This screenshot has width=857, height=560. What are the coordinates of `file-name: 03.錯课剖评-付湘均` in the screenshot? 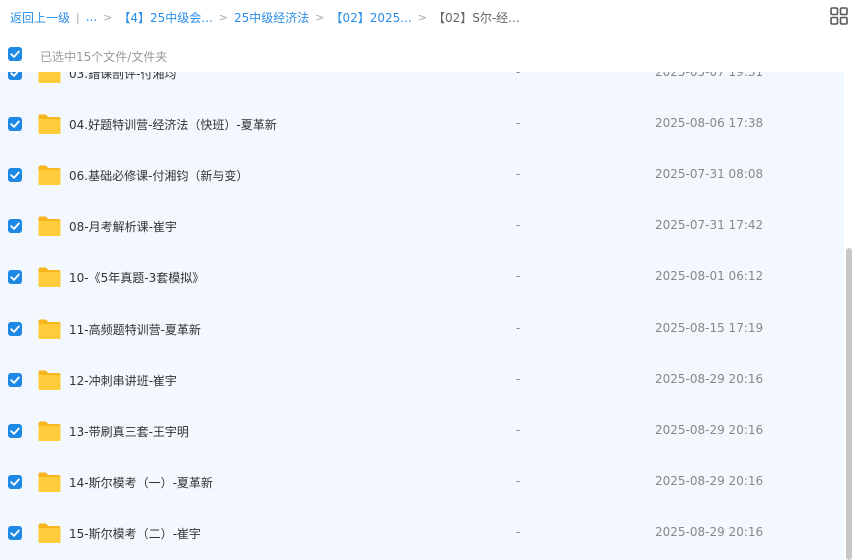 It's located at (122, 77).